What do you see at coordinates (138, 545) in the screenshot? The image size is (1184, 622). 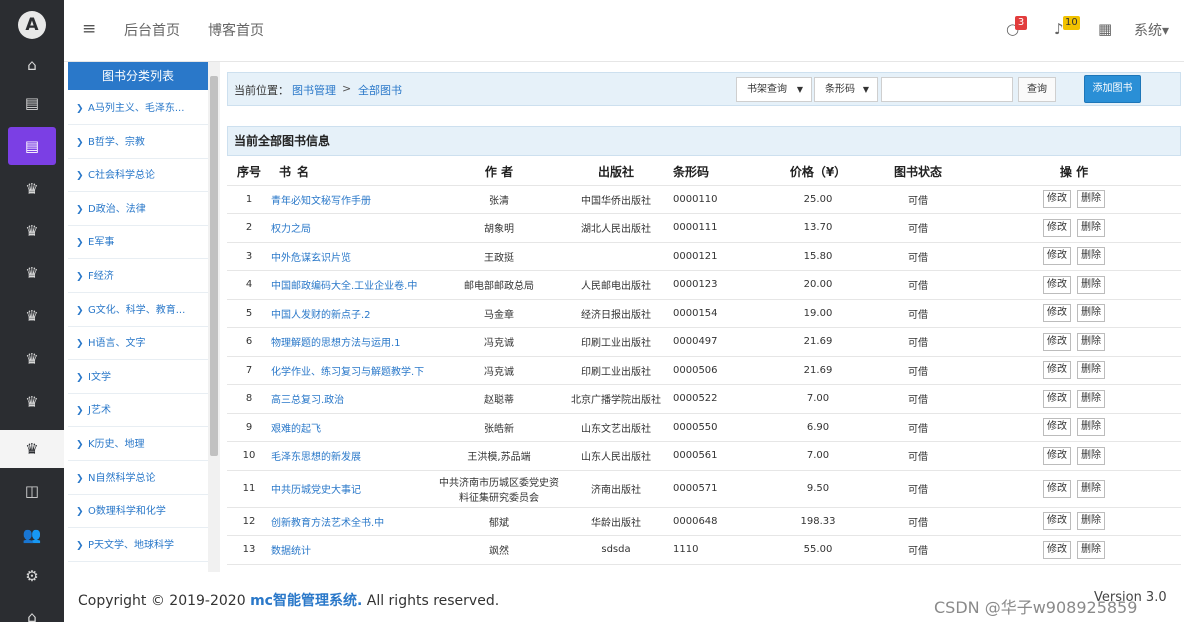 I see `category-item: ❯ P天文学、地球科学` at bounding box center [138, 545].